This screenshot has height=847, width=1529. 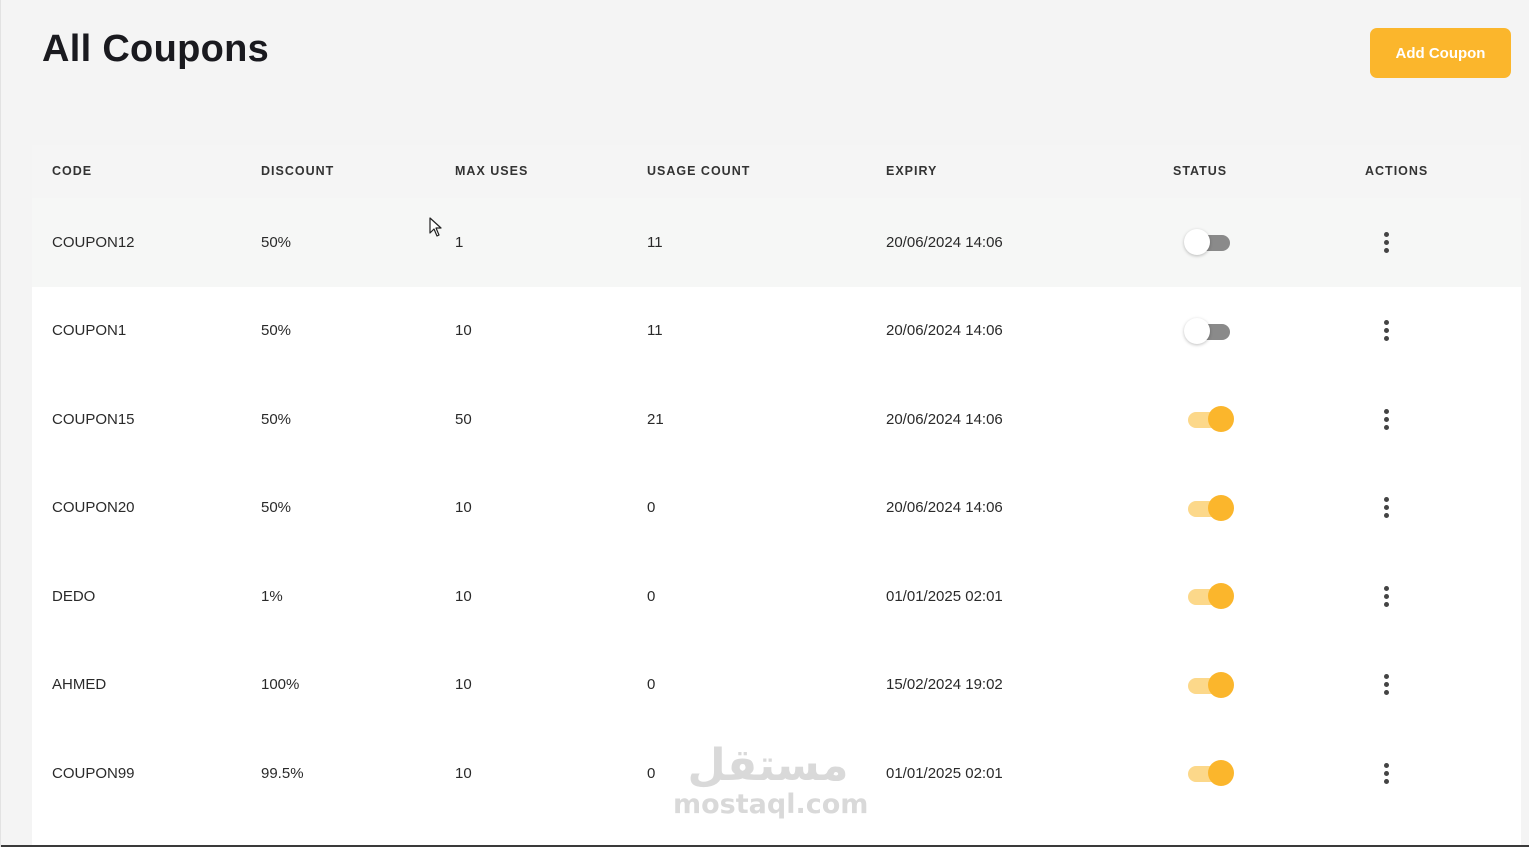 What do you see at coordinates (79, 685) in the screenshot?
I see `cell-code: AHMED` at bounding box center [79, 685].